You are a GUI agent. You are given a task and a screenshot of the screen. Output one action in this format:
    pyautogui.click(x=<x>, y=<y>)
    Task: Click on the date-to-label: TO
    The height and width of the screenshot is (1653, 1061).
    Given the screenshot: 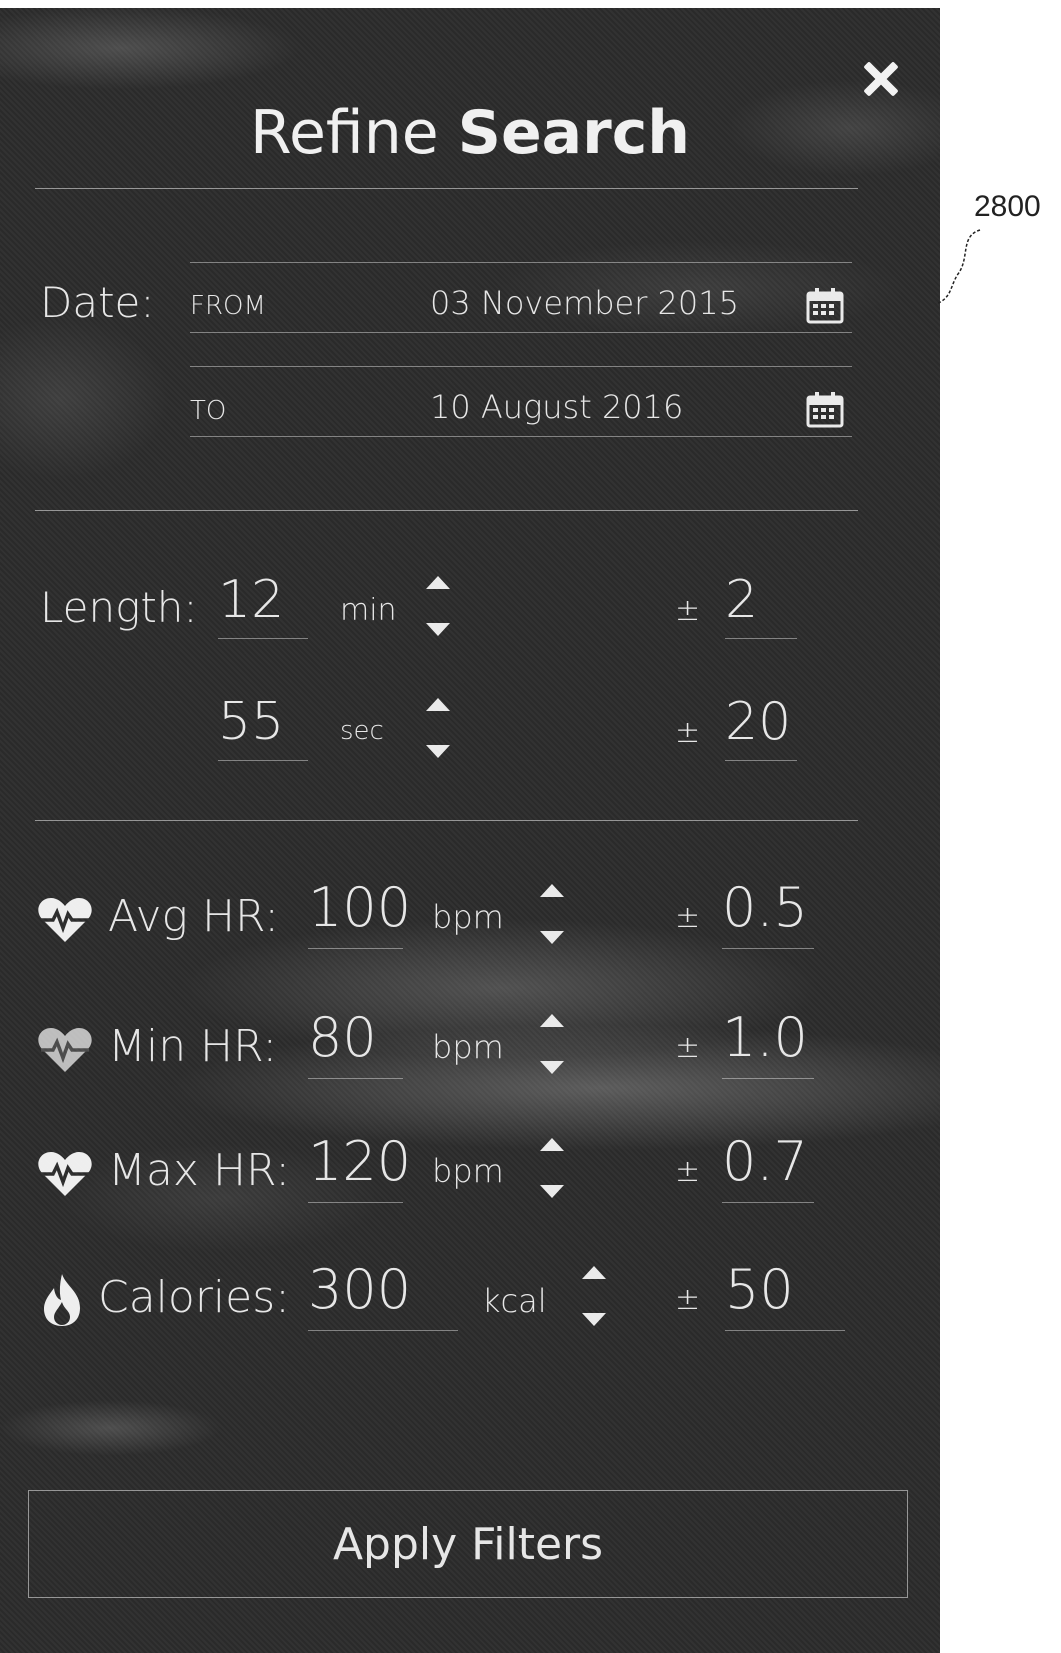 What is the action you would take?
    pyautogui.click(x=208, y=411)
    